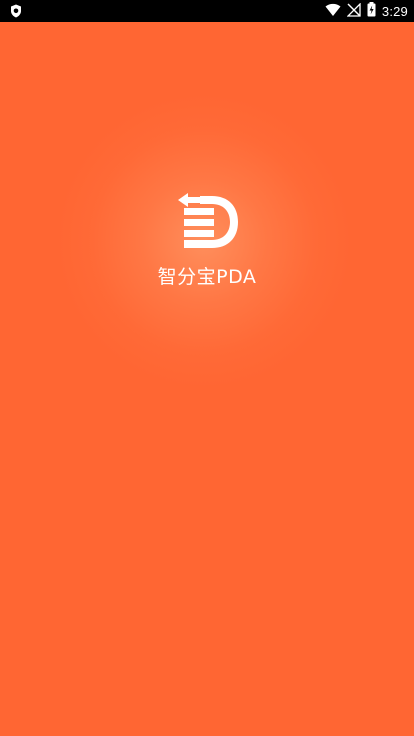 The width and height of the screenshot is (414, 736). I want to click on app-name: 智分宝PDA, so click(207, 277).